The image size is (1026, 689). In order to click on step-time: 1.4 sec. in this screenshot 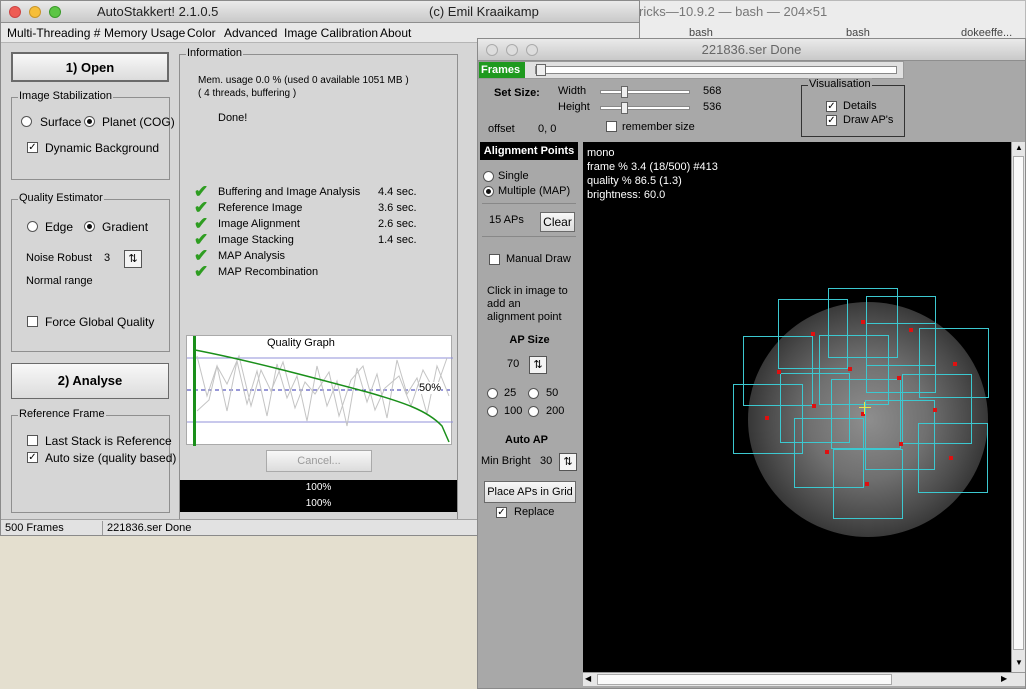, I will do `click(397, 240)`.